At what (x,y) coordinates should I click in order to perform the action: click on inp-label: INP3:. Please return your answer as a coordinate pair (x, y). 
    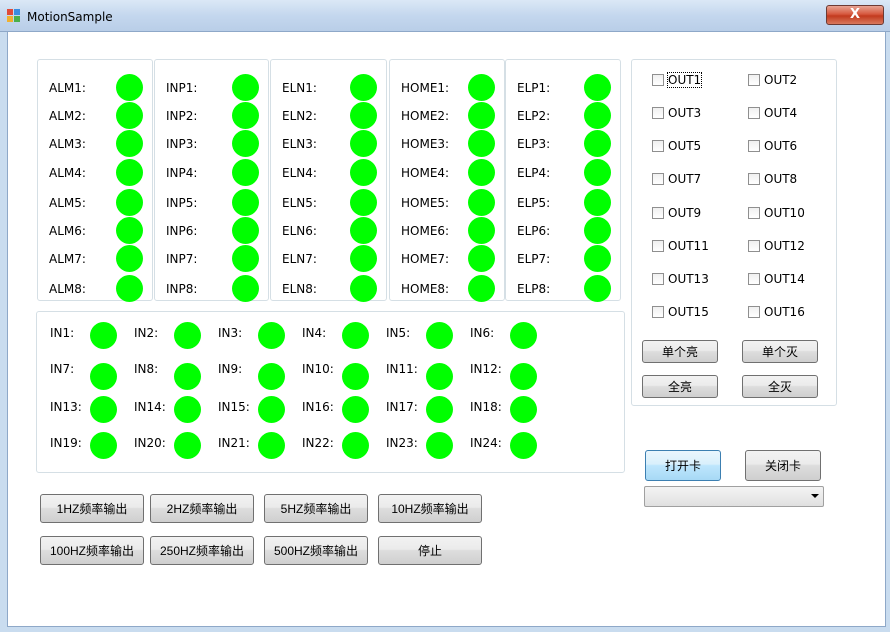
    Looking at the image, I should click on (182, 144).